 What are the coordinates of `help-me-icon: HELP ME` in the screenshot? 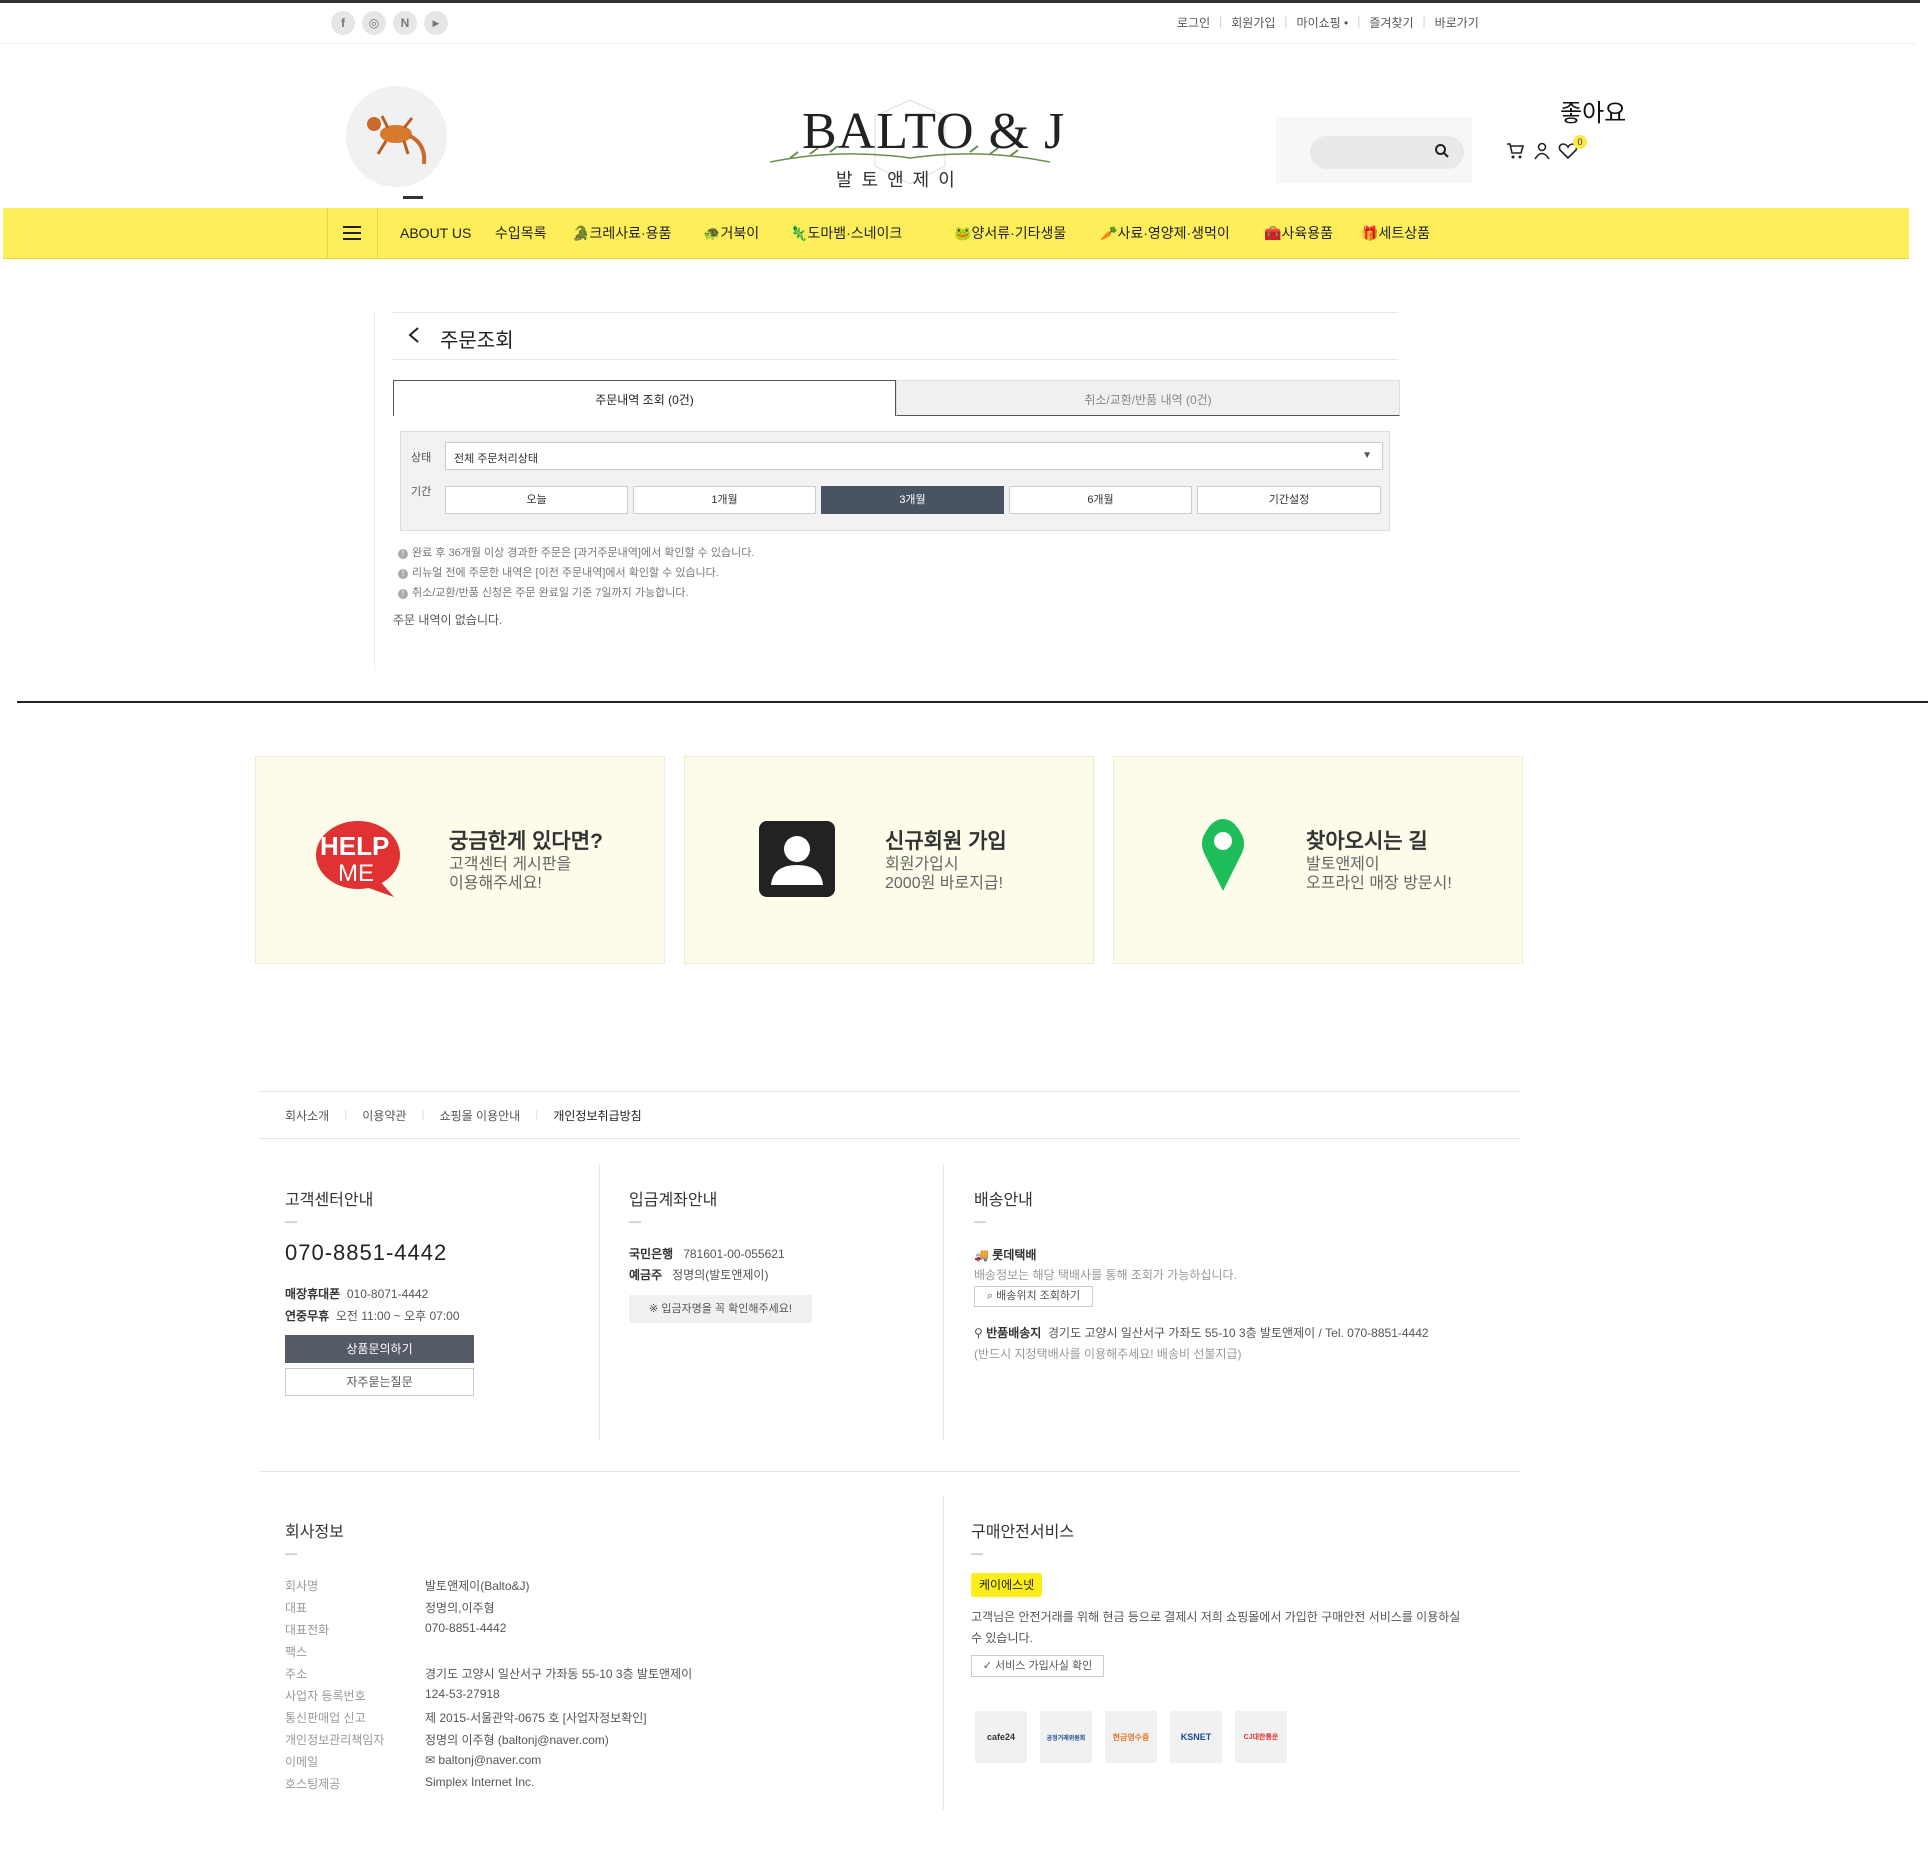 It's located at (361, 859).